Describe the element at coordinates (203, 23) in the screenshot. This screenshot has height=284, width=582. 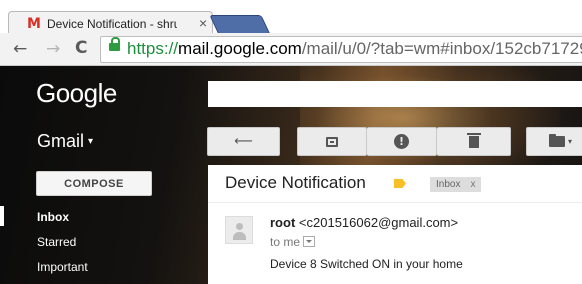
I see `tab-close-icon: ×` at that location.